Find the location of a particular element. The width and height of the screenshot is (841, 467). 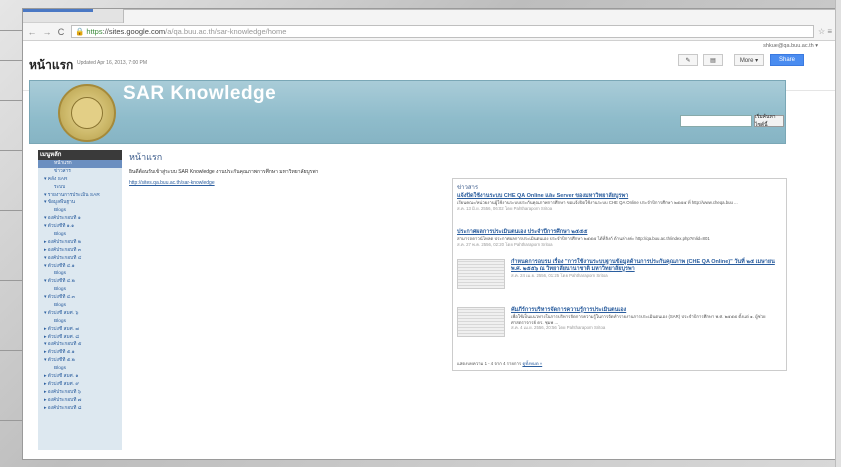

site-banner: SAR Knowledge เริ่มค้นหาไซต์นี้ is located at coordinates (407, 112).